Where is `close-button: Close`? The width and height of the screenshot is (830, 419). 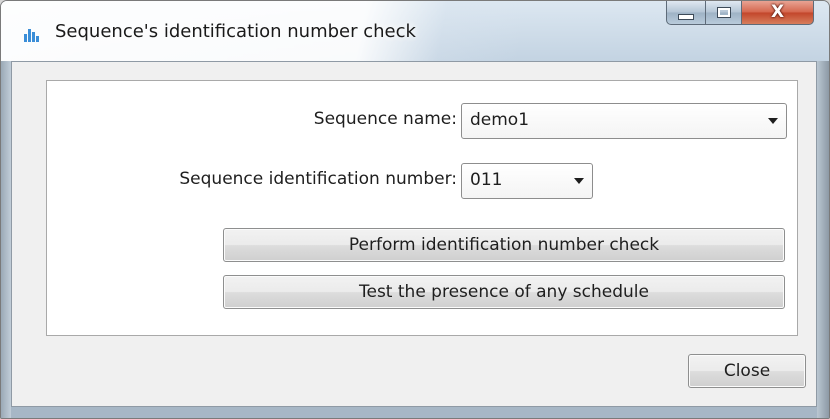
close-button: Close is located at coordinates (747, 371).